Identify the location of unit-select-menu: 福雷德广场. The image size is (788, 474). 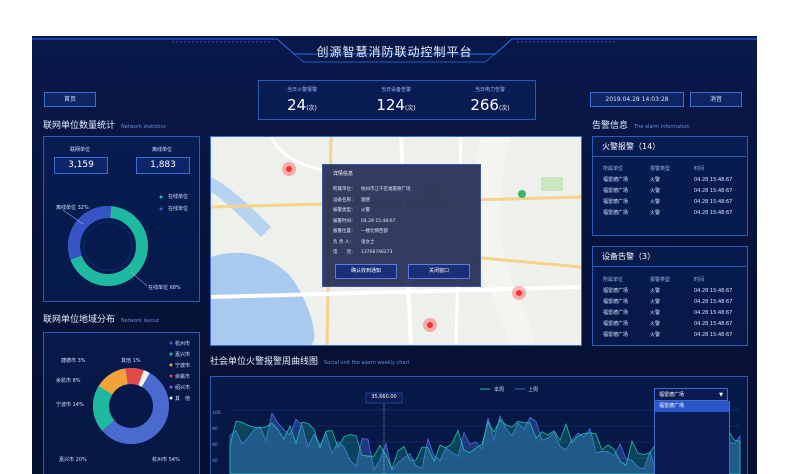
(692, 437).